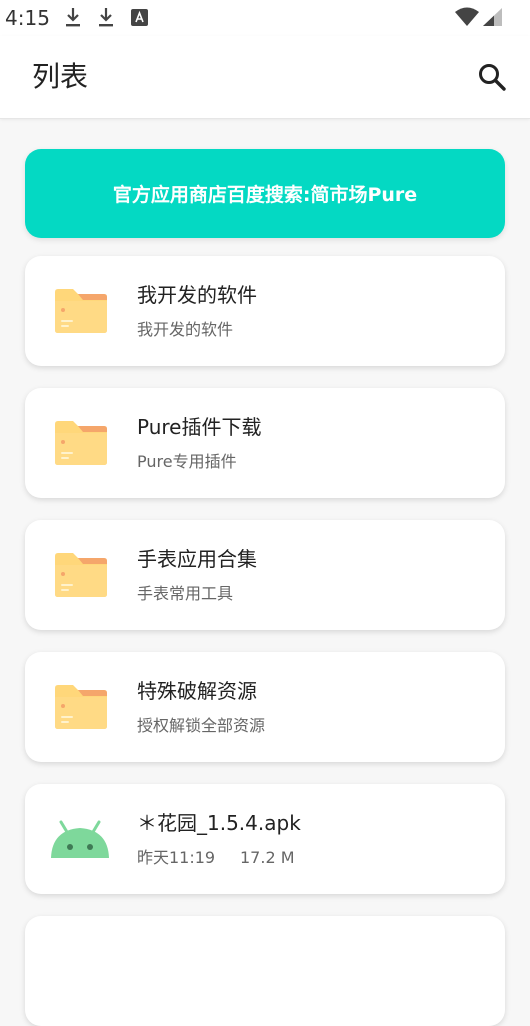  I want to click on item-subtitle: 授权解锁全部资源, so click(201, 725).